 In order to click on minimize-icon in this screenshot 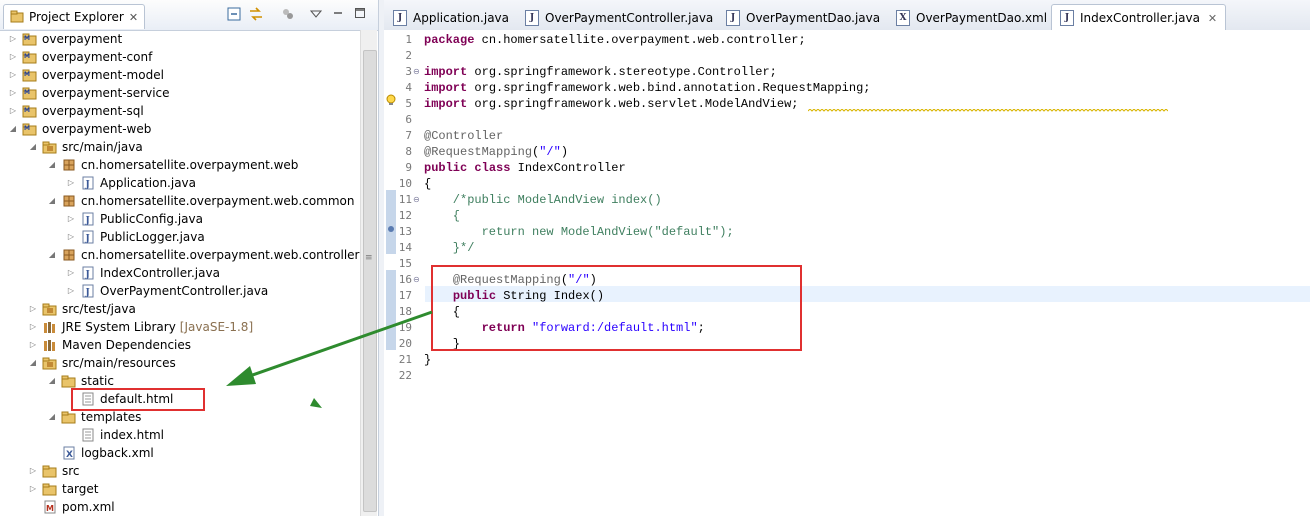, I will do `click(338, 15)`.